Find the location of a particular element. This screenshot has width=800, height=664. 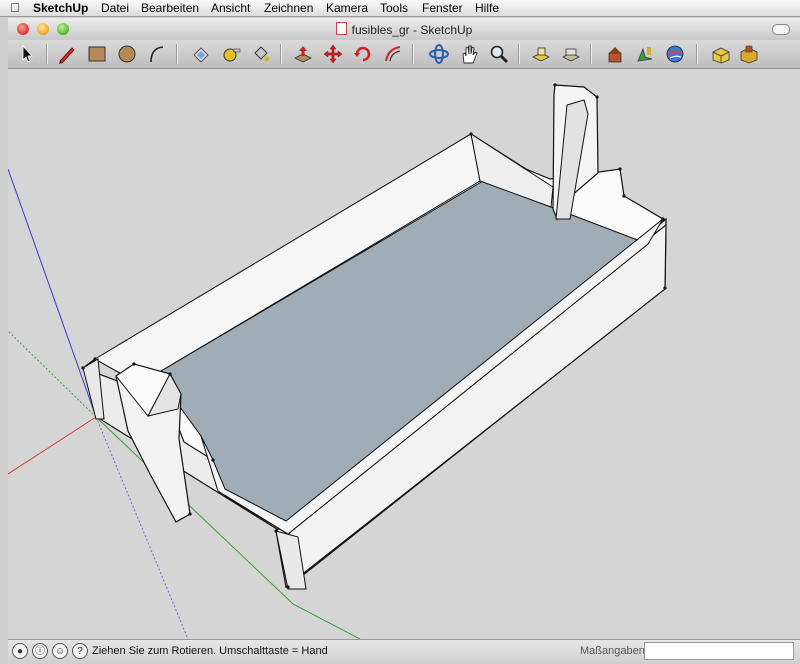

eraser-tool-icon is located at coordinates (201, 54).